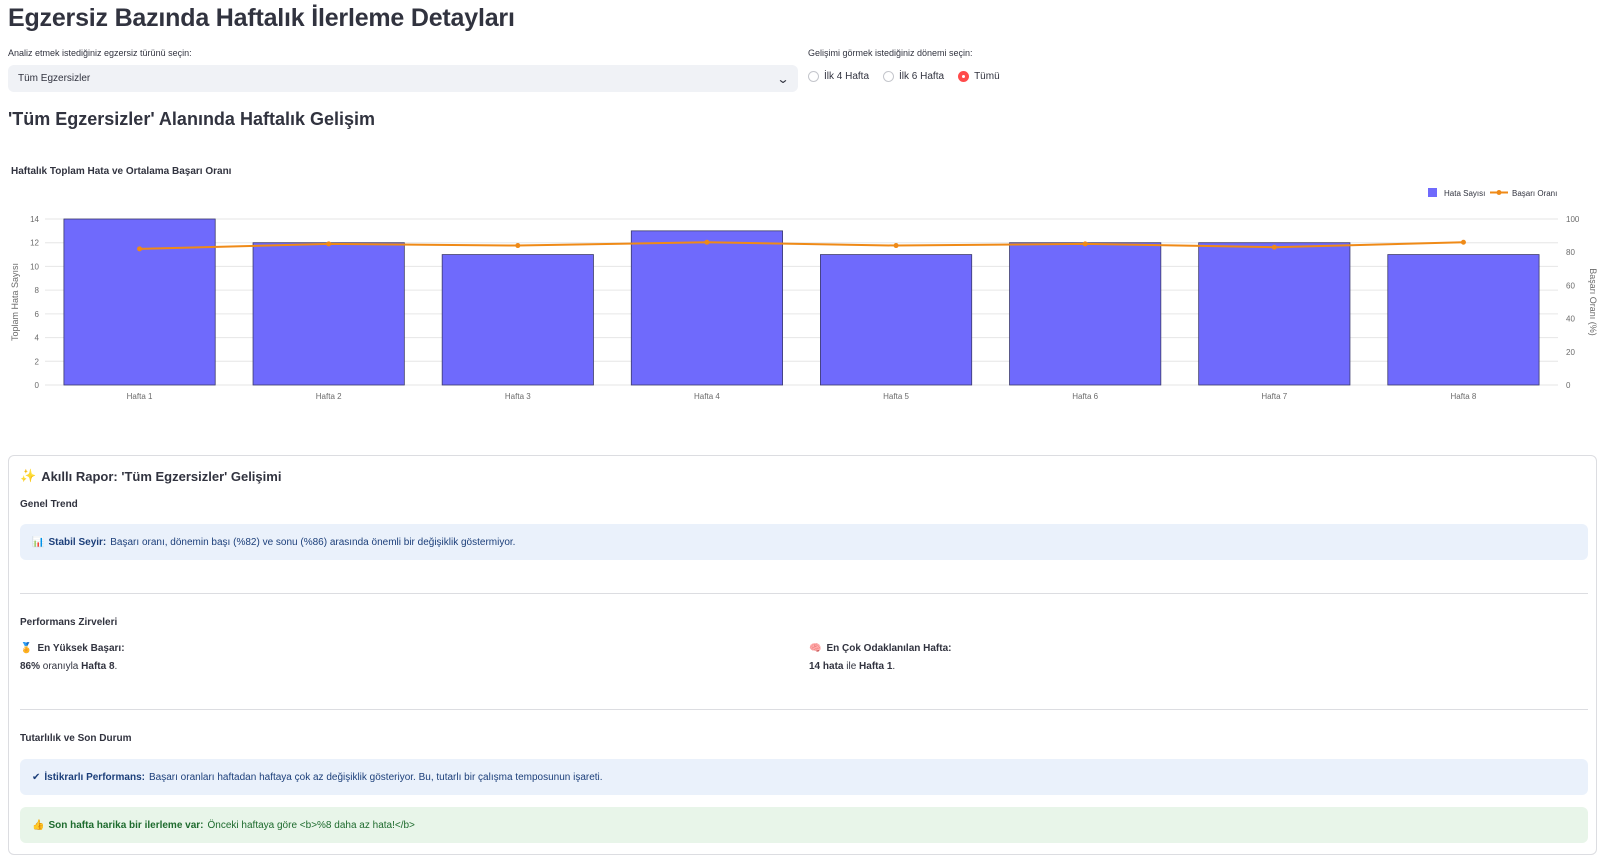 The image size is (1600, 855). Describe the element at coordinates (847, 76) in the screenshot. I see `radio-option-label: İlk 4 Hafta` at that location.